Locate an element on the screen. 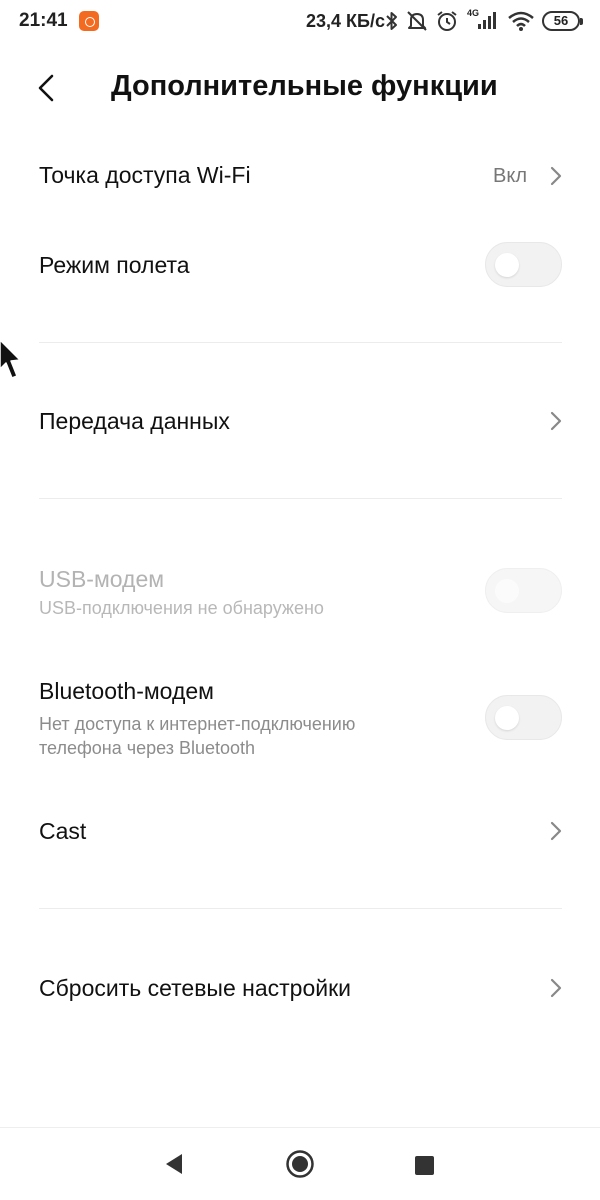  network-speed: 23,4 КБ/с is located at coordinates (345, 21).